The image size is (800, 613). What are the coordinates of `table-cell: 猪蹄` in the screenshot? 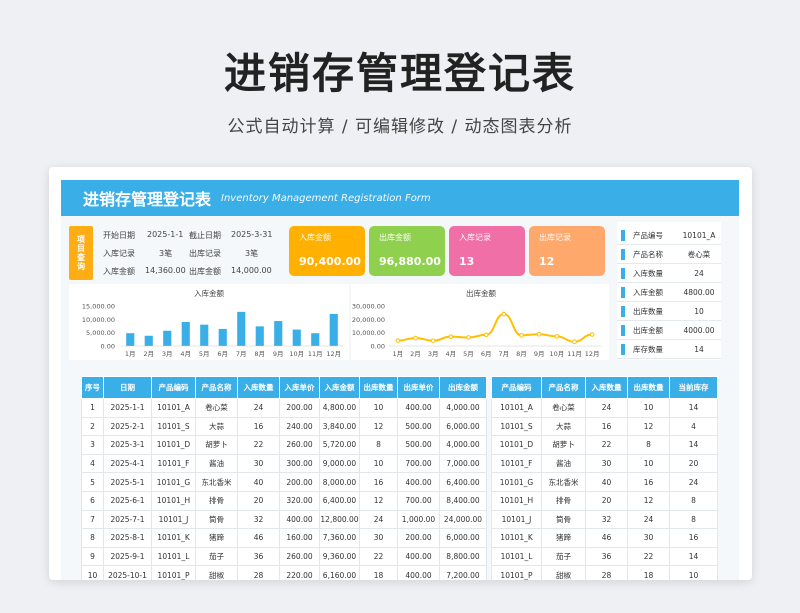 It's located at (216, 538).